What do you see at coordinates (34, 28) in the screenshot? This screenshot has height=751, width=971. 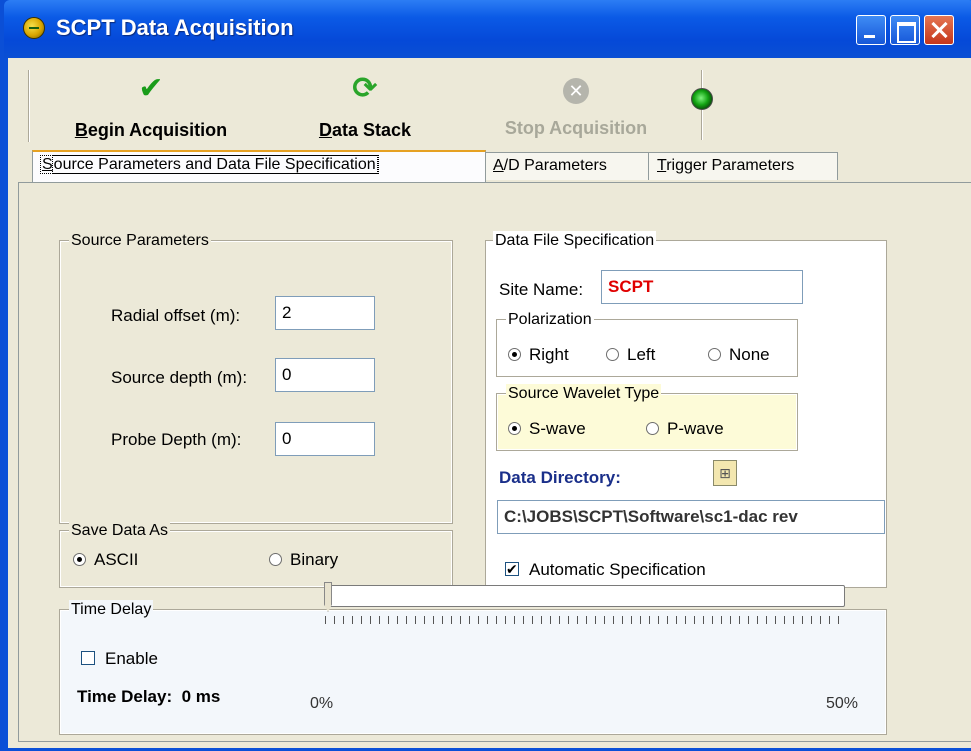 I see `app-icon` at bounding box center [34, 28].